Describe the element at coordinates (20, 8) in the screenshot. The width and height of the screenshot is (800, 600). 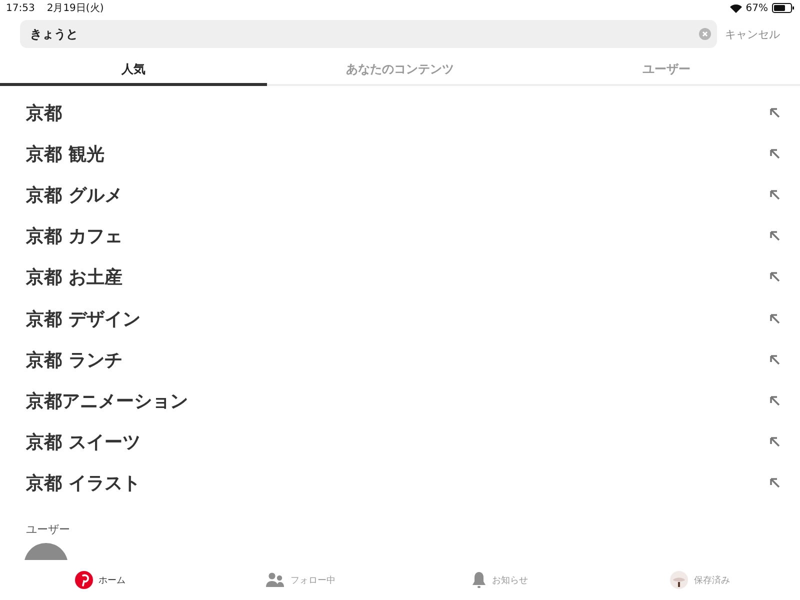
I see `status-time: 17:53` at that location.